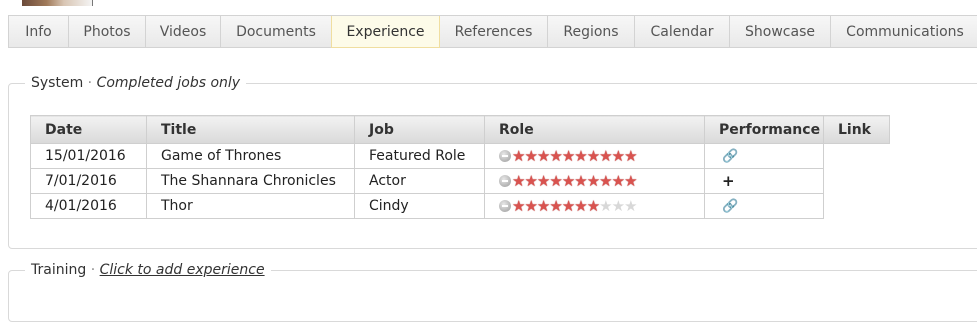  I want to click on system-legend-title: System, so click(57, 83).